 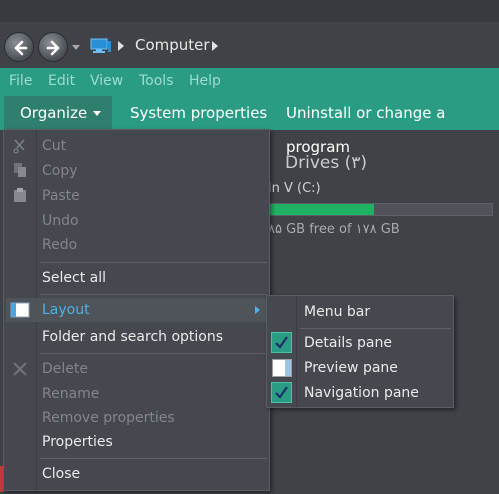 What do you see at coordinates (66, 310) in the screenshot?
I see `menu-item-layout: Layout` at bounding box center [66, 310].